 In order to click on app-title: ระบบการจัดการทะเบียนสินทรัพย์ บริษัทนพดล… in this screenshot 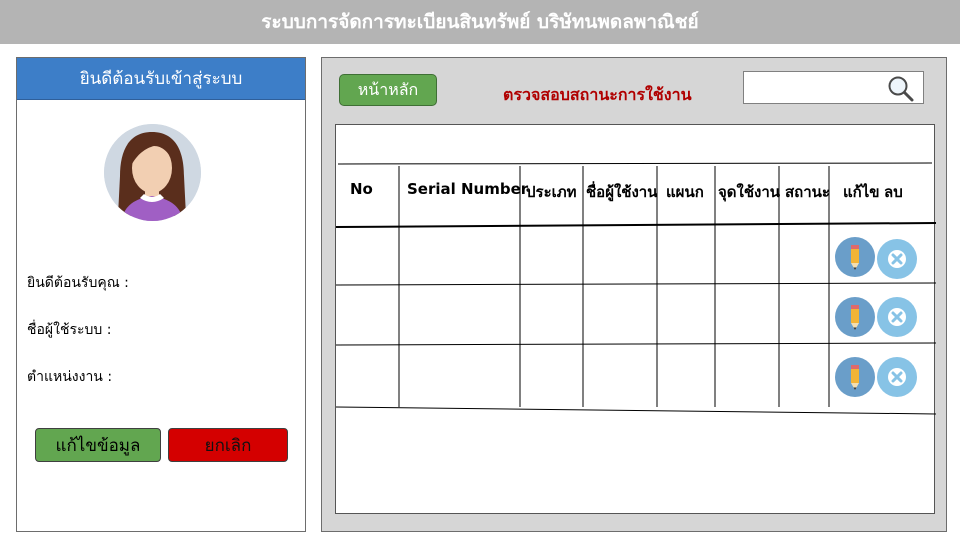, I will do `click(480, 22)`.